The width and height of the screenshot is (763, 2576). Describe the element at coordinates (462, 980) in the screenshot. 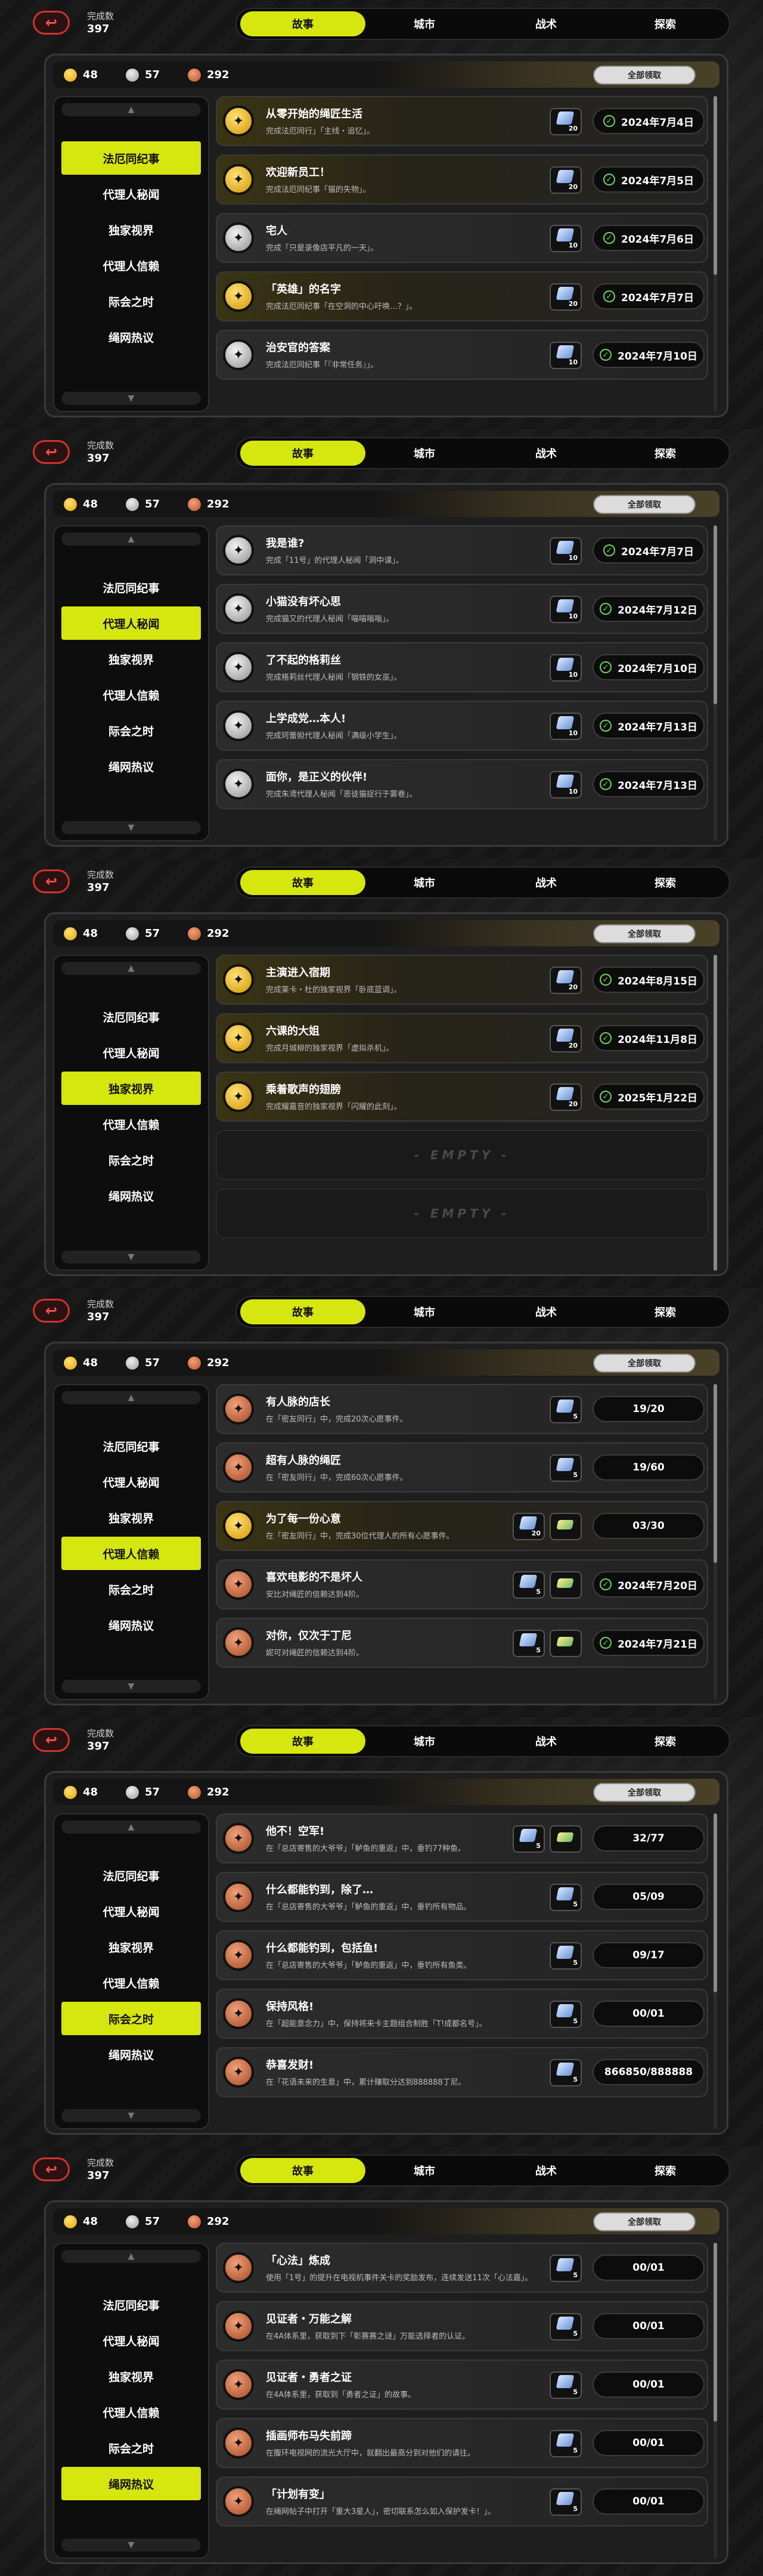

I see `achievement-row: ✦ 主演进入宿期 完成莱卡・杜的独家视界「卧底蓝调」。 20 ✓ 2024年8月15日` at that location.